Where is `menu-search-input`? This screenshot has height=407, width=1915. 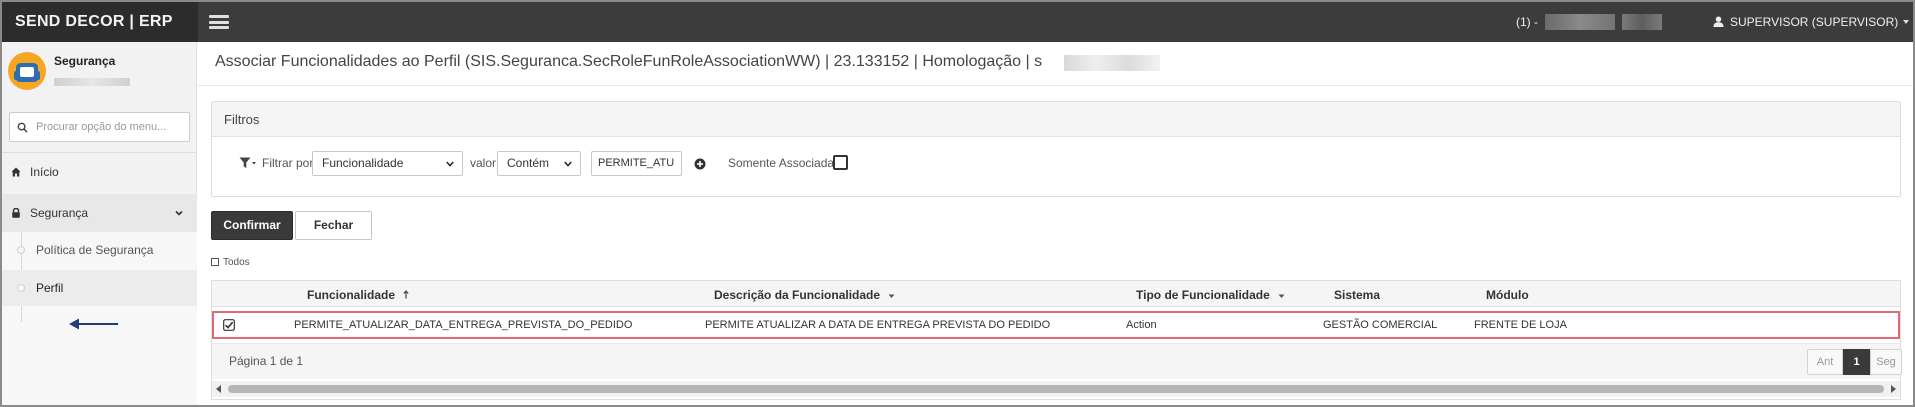 menu-search-input is located at coordinates (111, 127).